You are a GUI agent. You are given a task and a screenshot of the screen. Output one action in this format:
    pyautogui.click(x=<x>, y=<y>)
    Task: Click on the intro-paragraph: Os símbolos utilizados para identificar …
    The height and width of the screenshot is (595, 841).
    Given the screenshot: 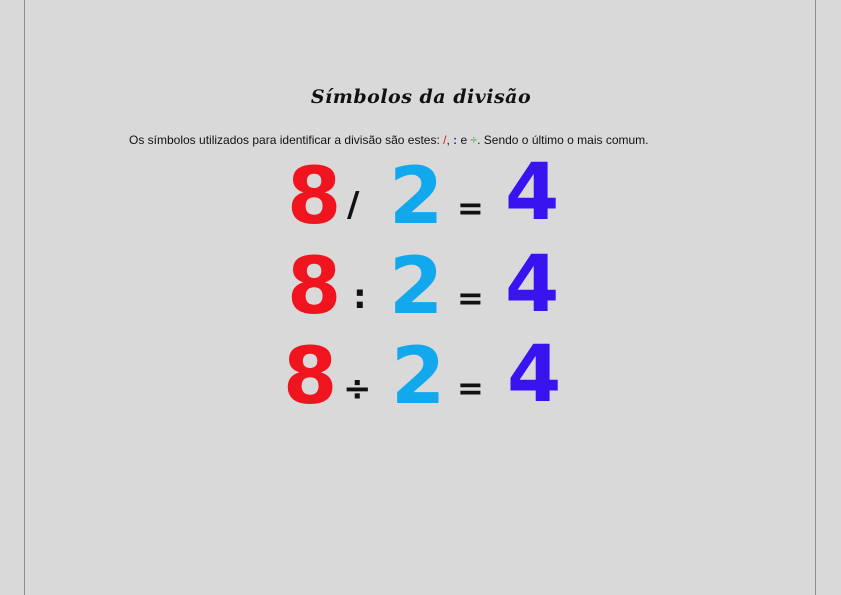 What is the action you would take?
    pyautogui.click(x=389, y=140)
    